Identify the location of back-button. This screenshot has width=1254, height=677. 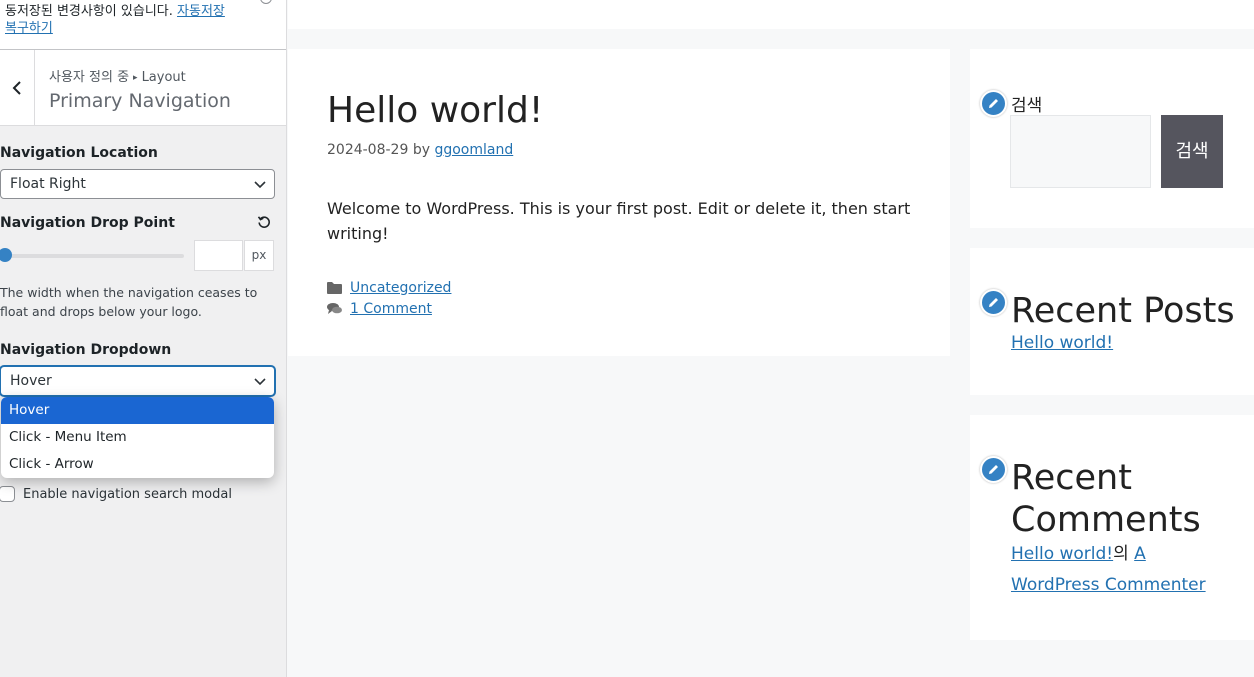
(17, 87).